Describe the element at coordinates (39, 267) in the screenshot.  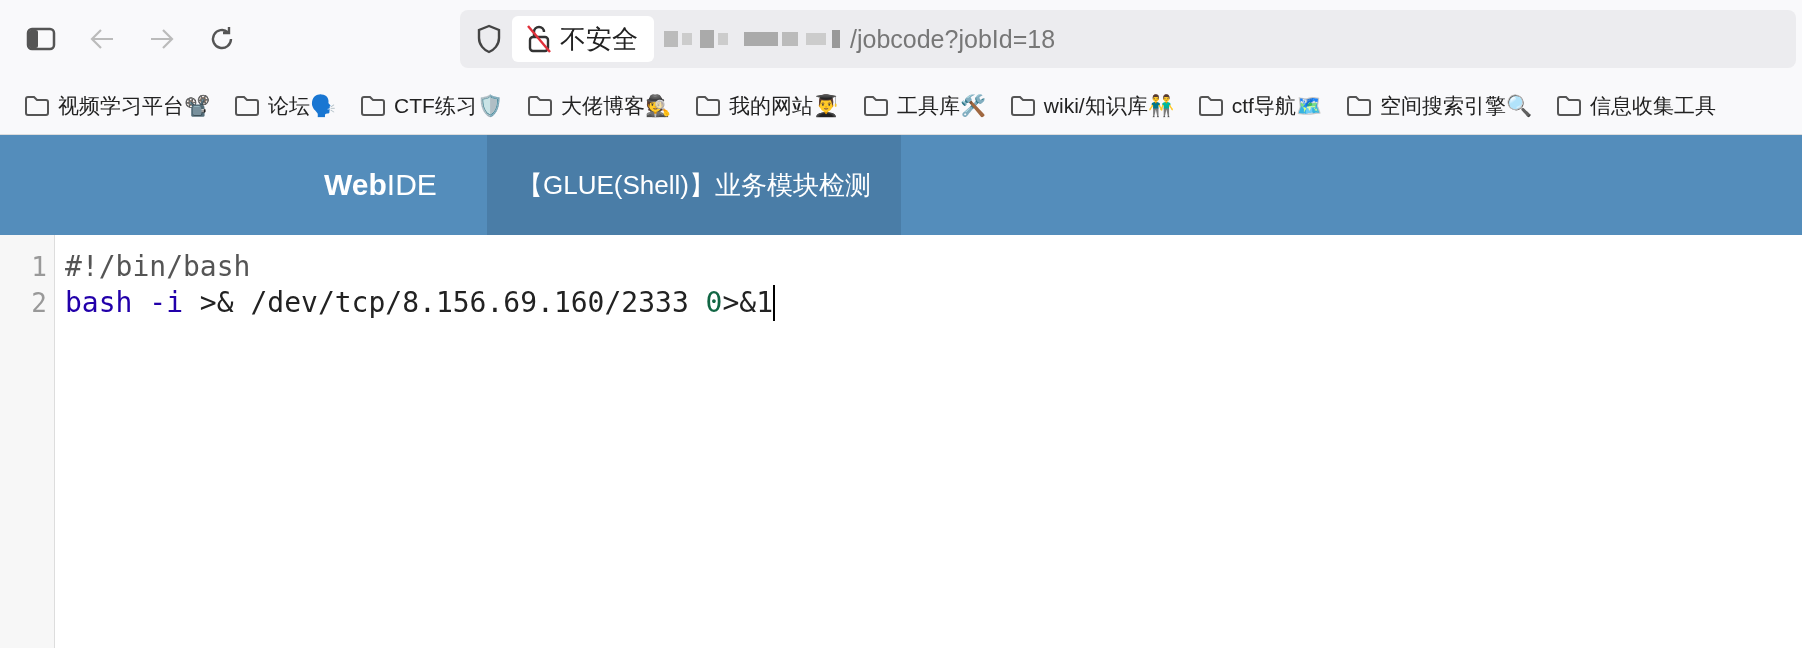
I see `line-number: 1` at that location.